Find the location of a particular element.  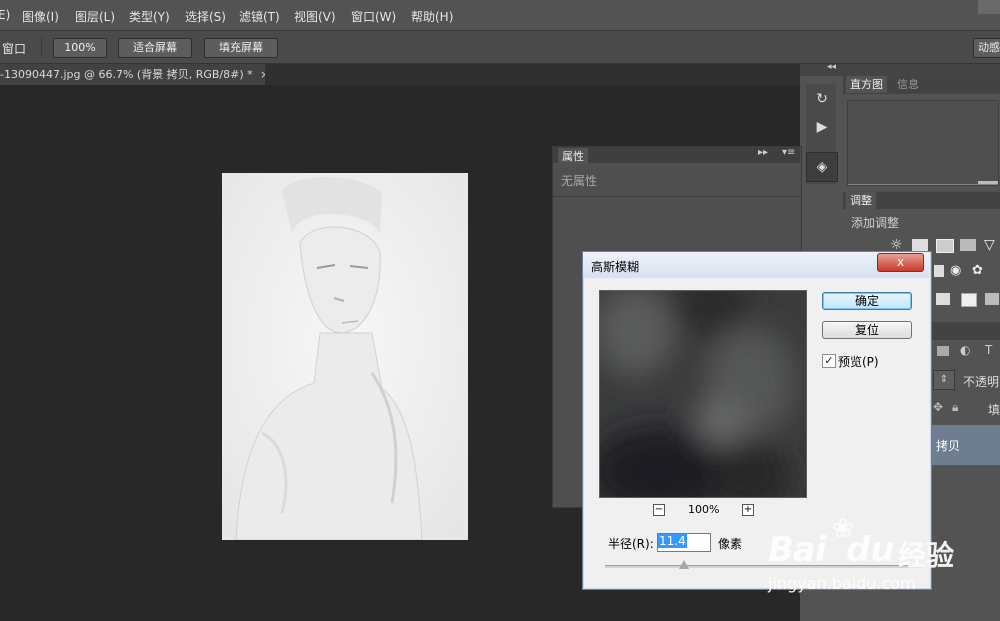

levels-icon is located at coordinates (920, 245).